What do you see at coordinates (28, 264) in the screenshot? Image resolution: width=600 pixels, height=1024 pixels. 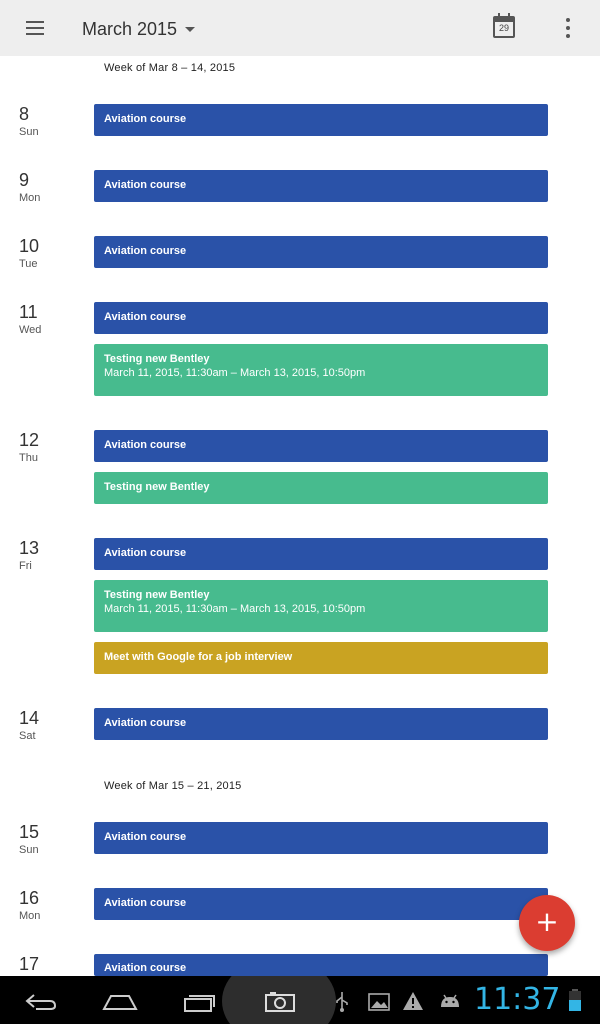 I see `day-name: Tue` at bounding box center [28, 264].